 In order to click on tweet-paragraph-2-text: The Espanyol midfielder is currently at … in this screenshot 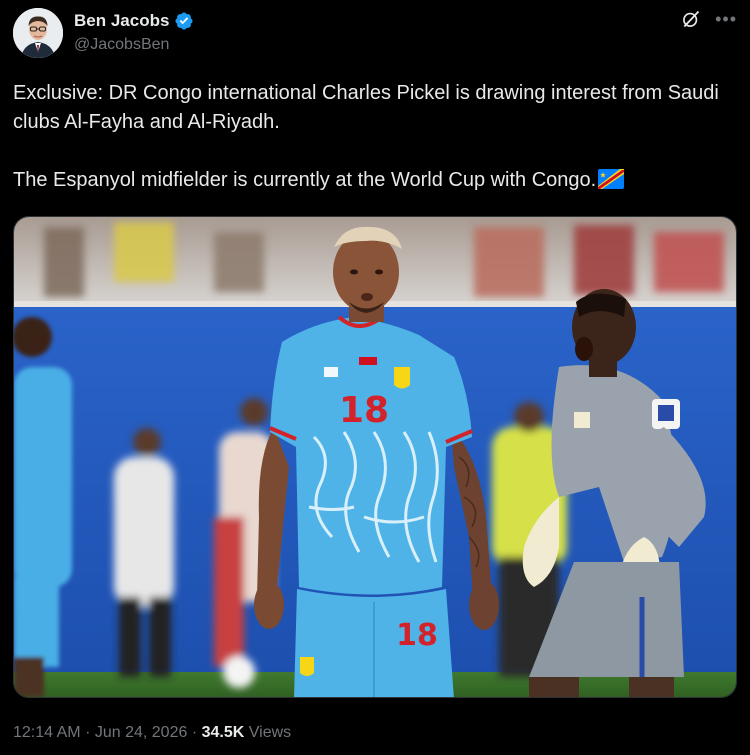, I will do `click(305, 180)`.